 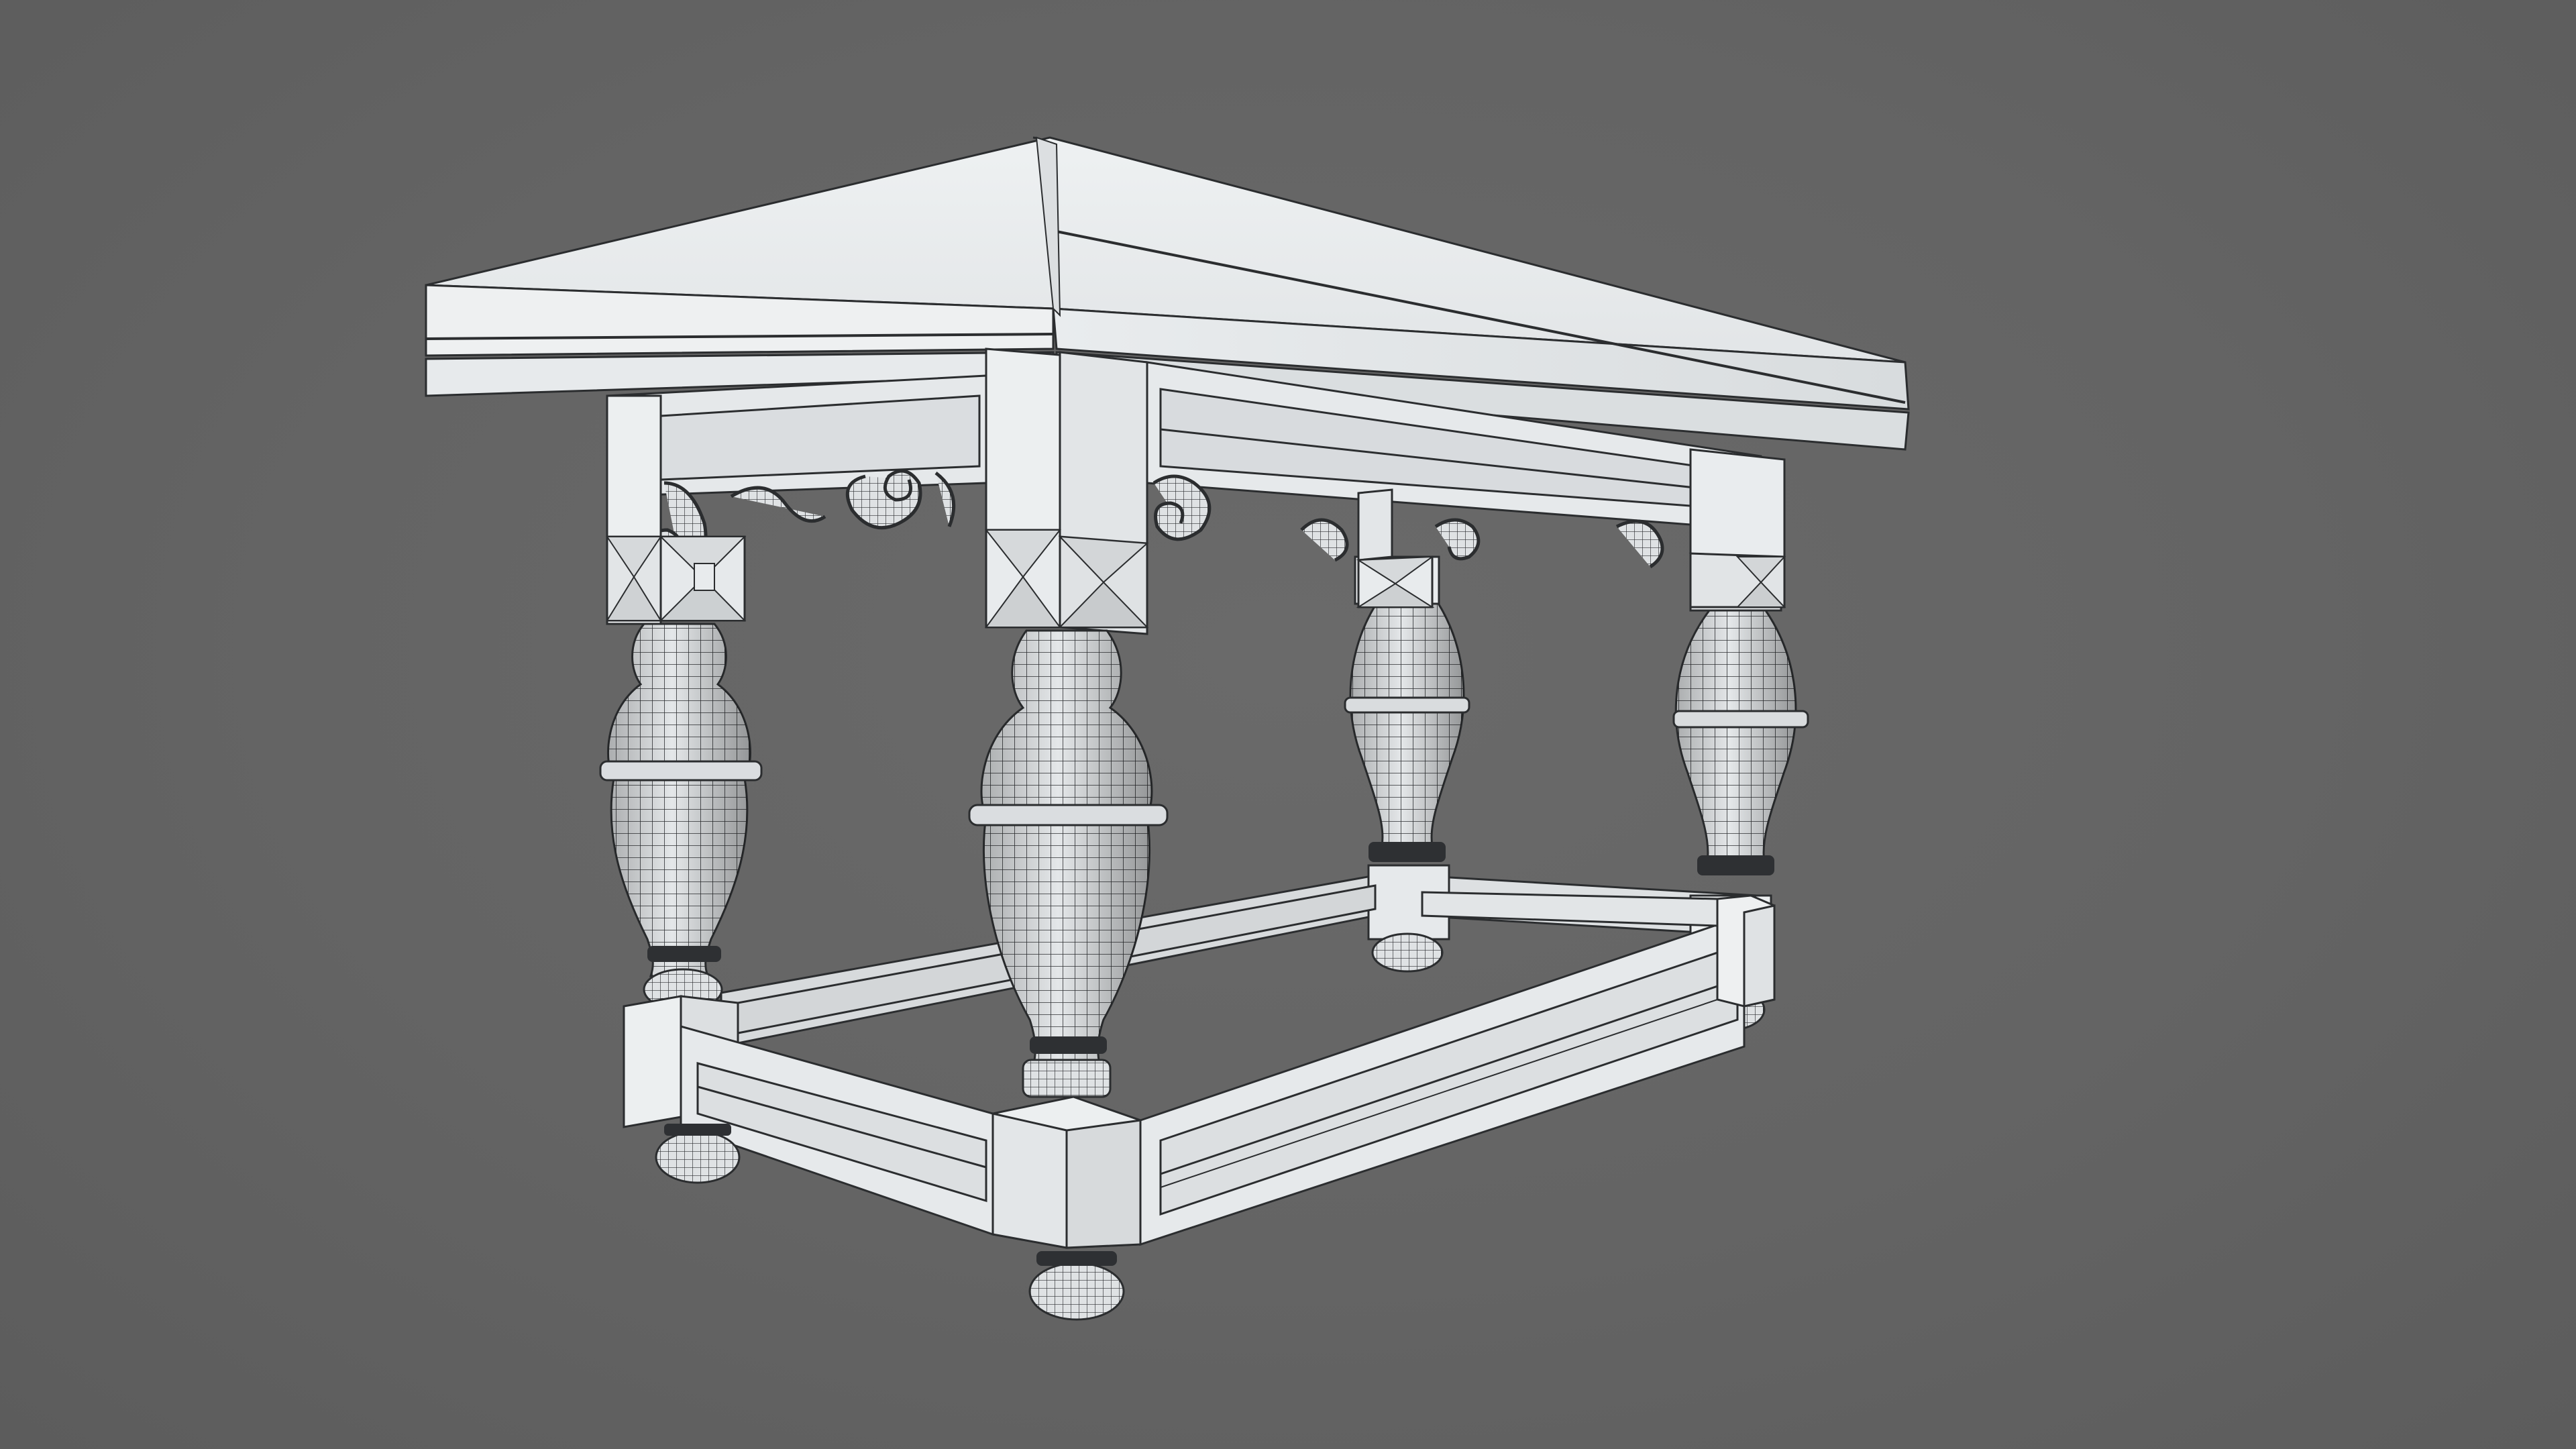 What do you see at coordinates (1068, 834) in the screenshot?
I see `front-corner-leg` at bounding box center [1068, 834].